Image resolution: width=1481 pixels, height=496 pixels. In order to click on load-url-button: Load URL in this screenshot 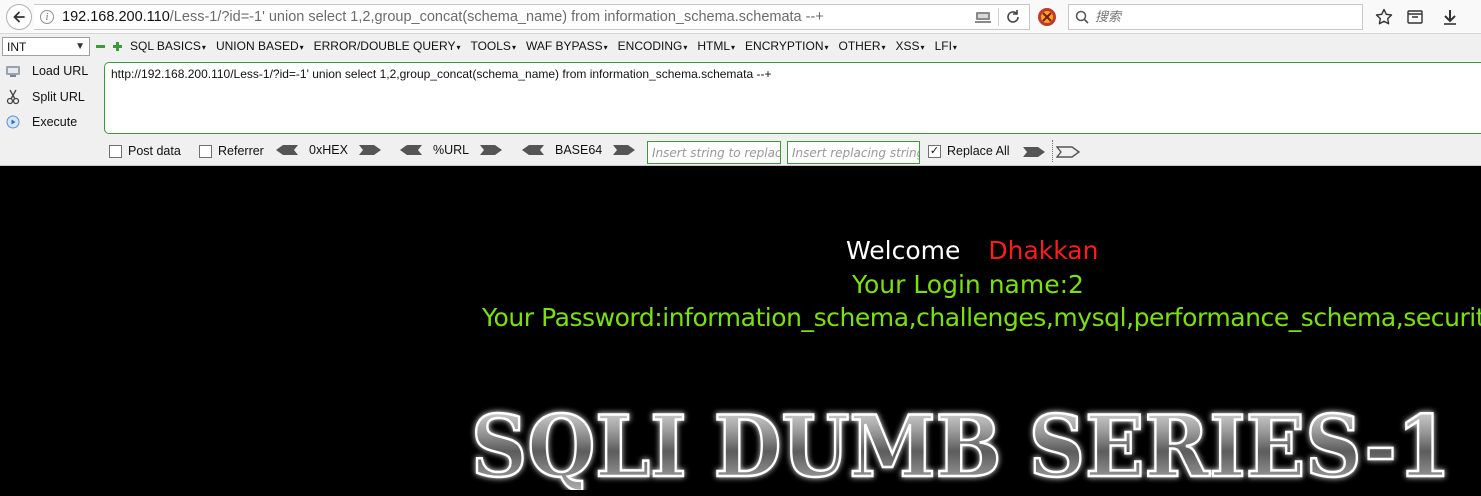, I will do `click(46, 71)`.